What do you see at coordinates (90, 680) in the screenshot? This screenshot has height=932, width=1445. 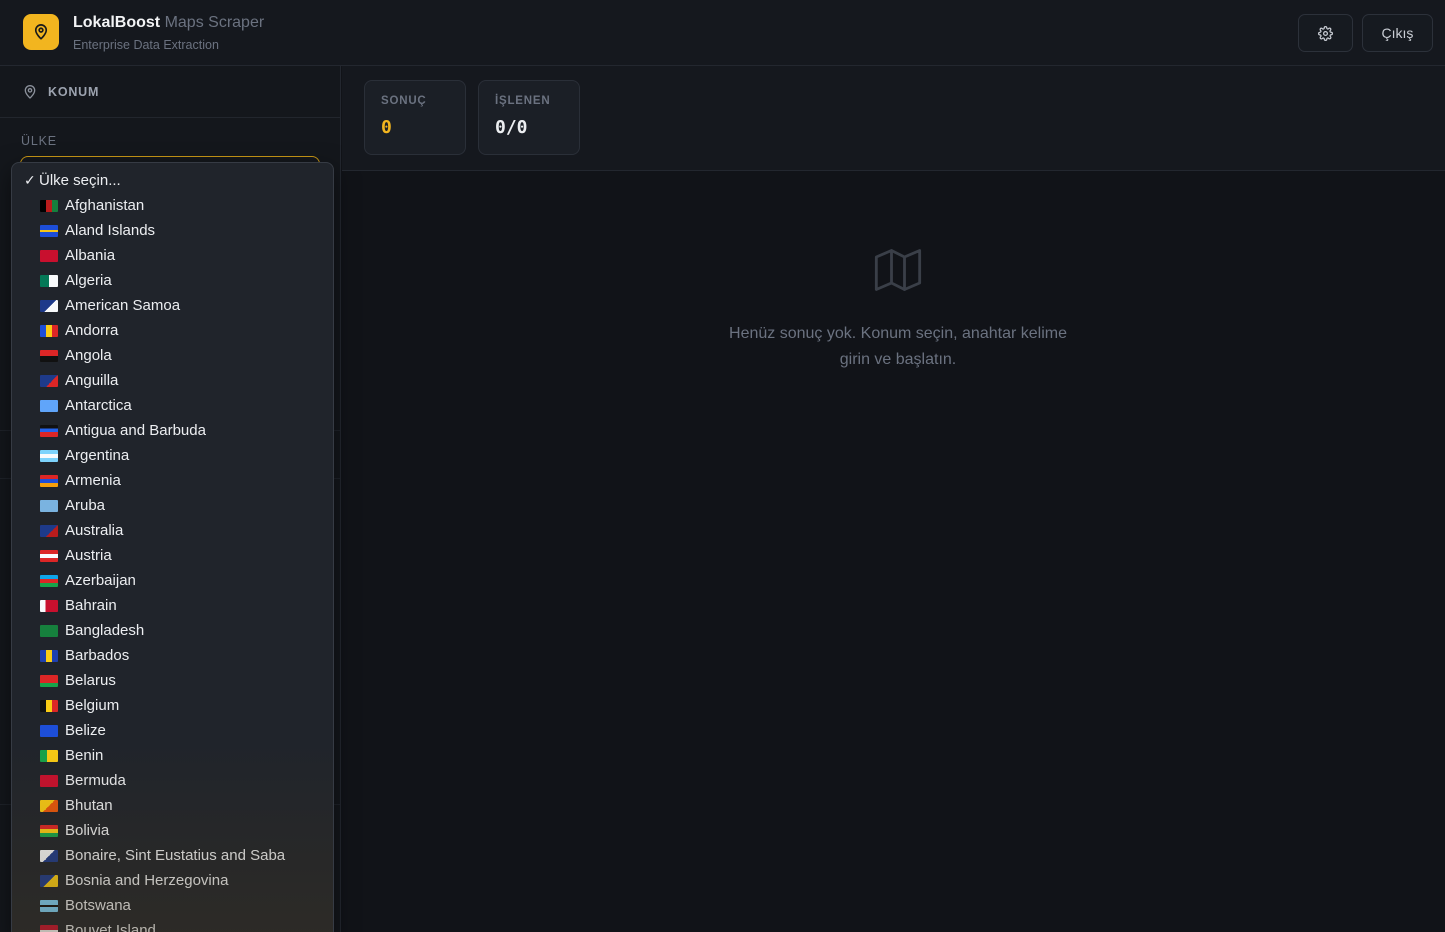 I see `country-option-label: Belarus` at bounding box center [90, 680].